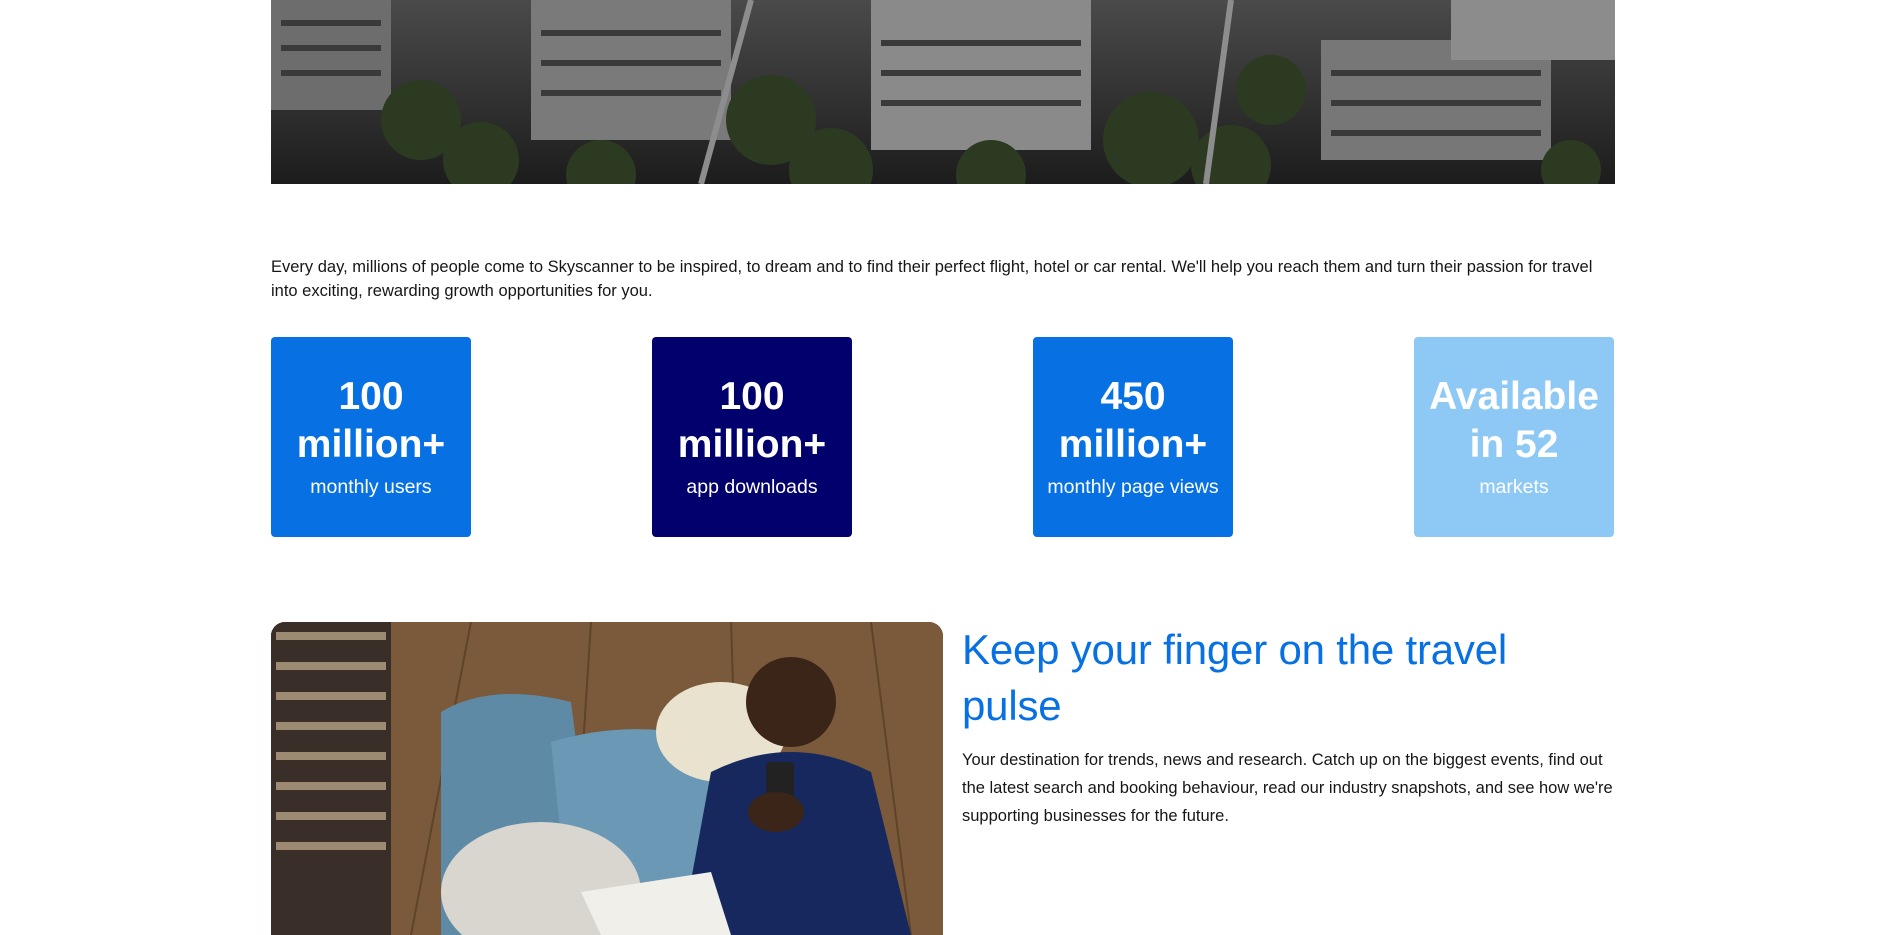 The height and width of the screenshot is (935, 1890). What do you see at coordinates (1514, 420) in the screenshot?
I see `stat-value: Available in 52` at bounding box center [1514, 420].